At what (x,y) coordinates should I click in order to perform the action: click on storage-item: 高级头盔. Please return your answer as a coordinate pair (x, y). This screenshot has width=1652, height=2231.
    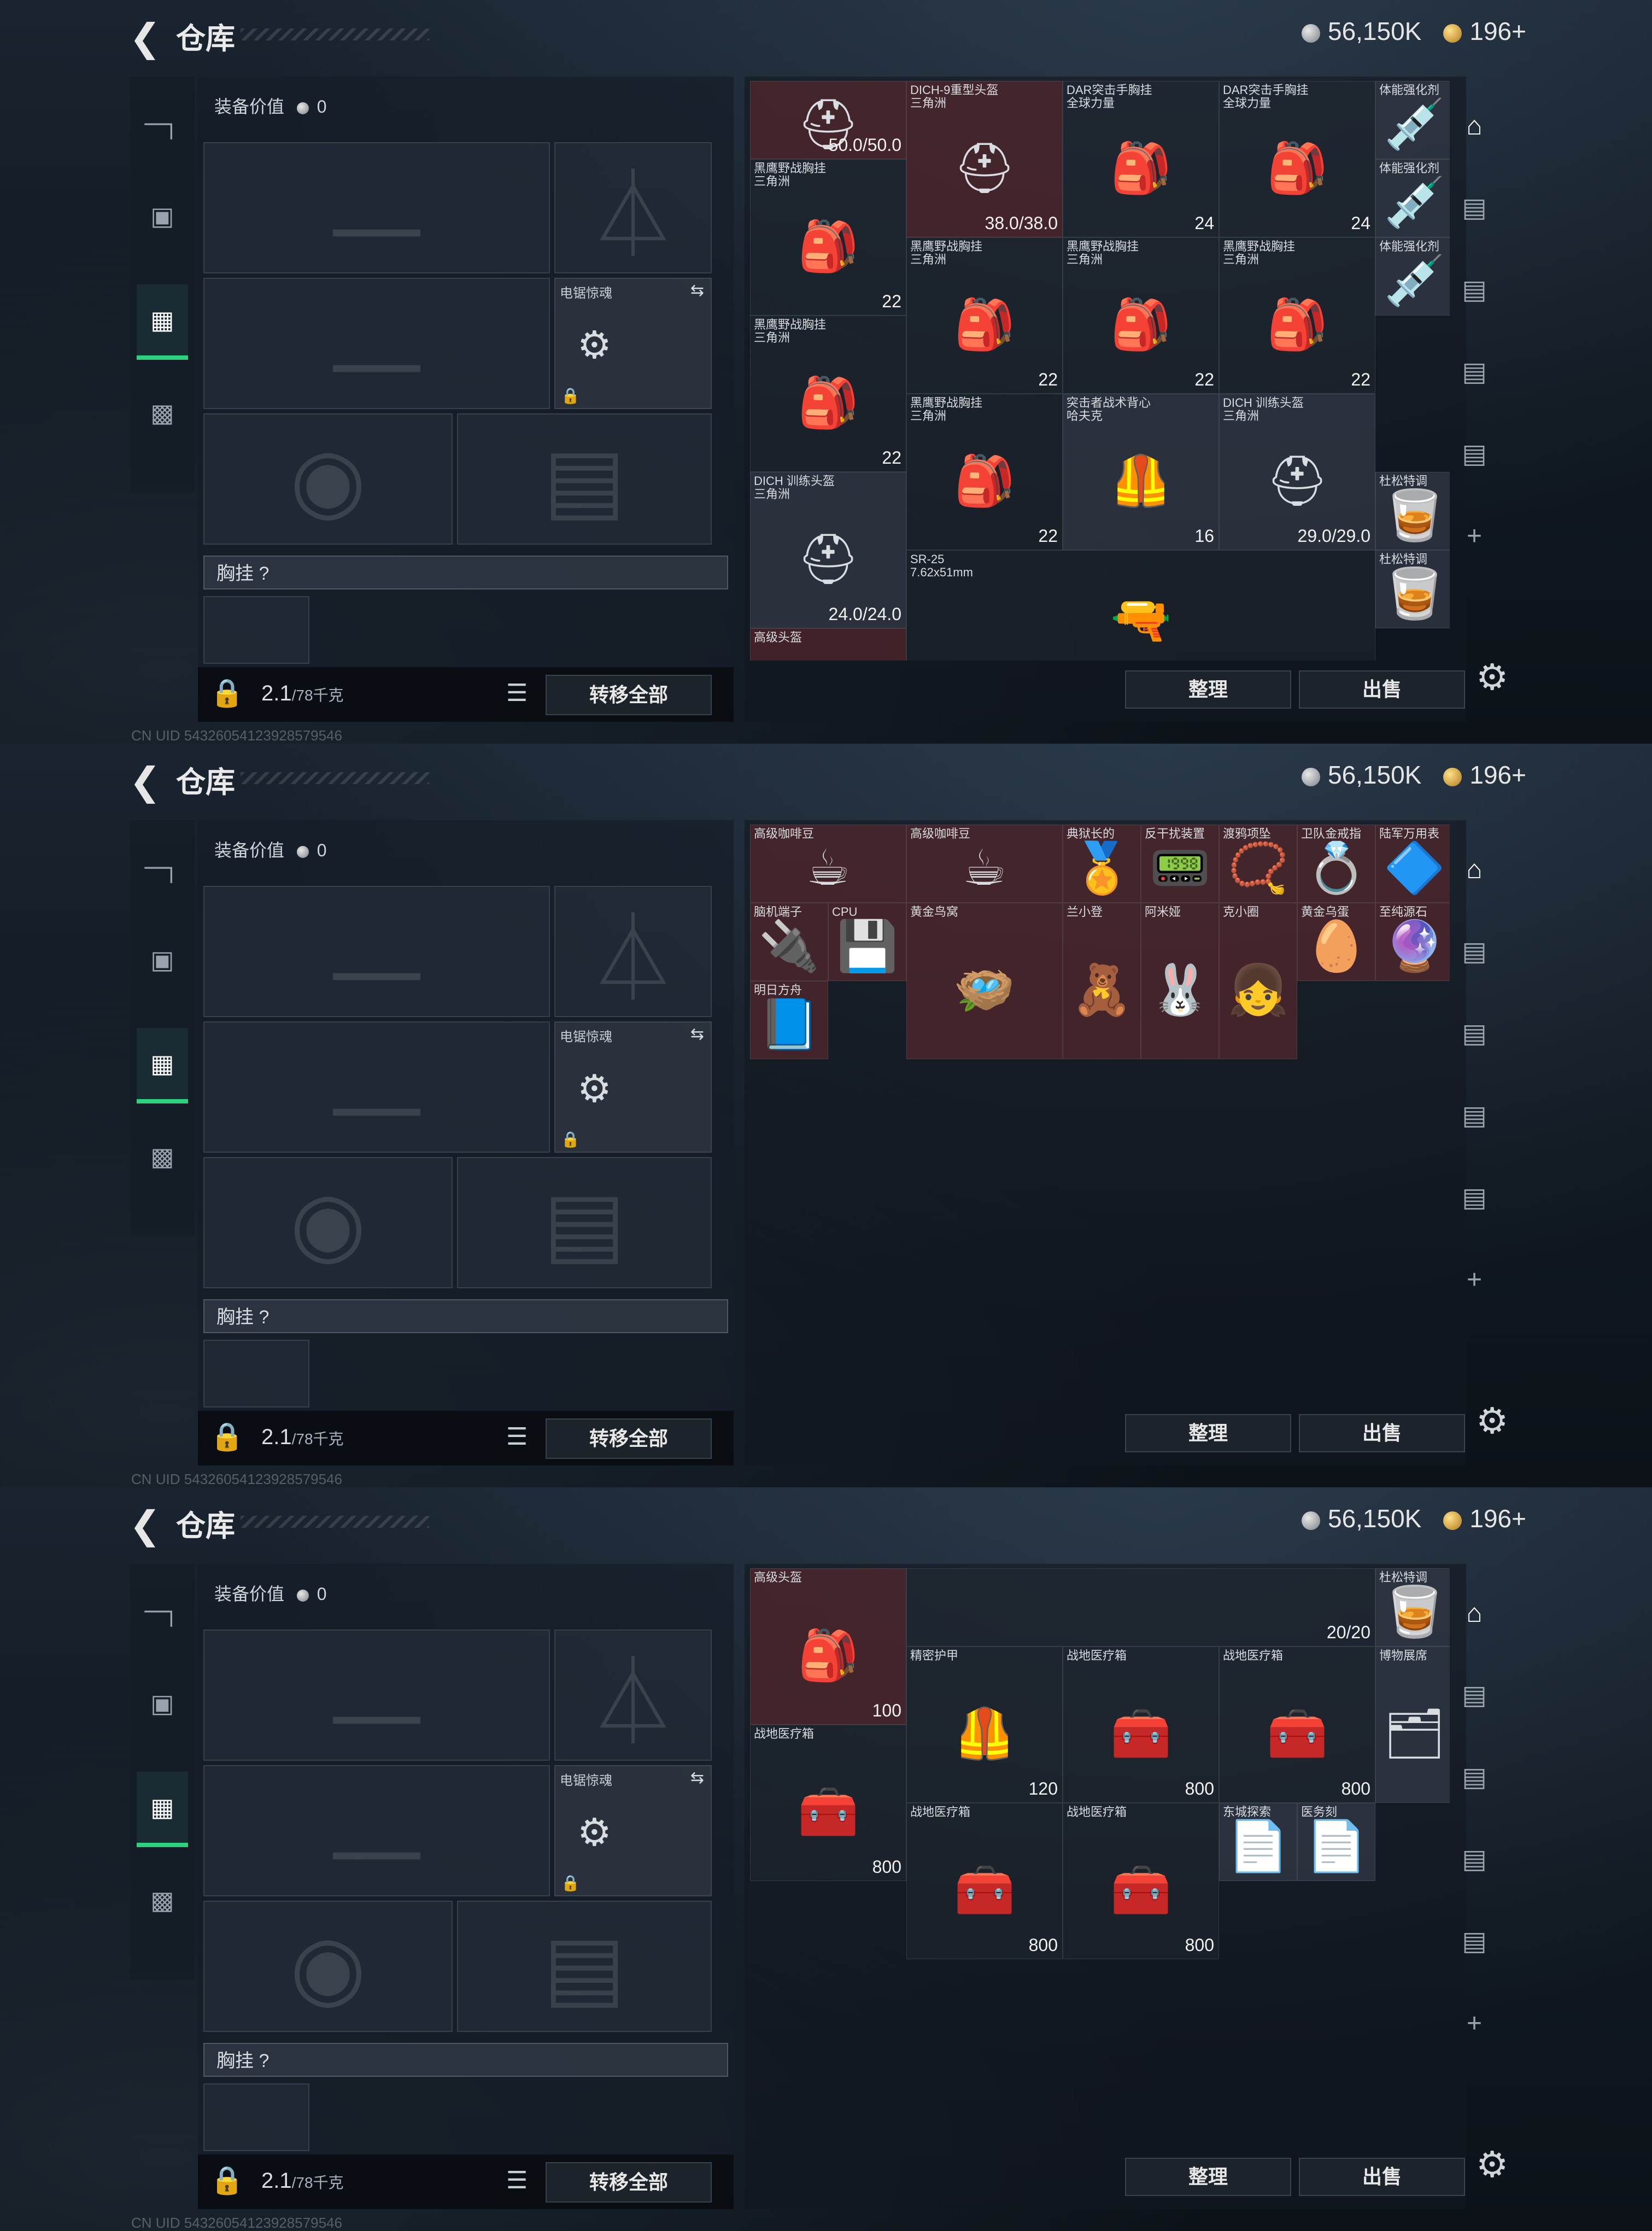
    Looking at the image, I should click on (828, 644).